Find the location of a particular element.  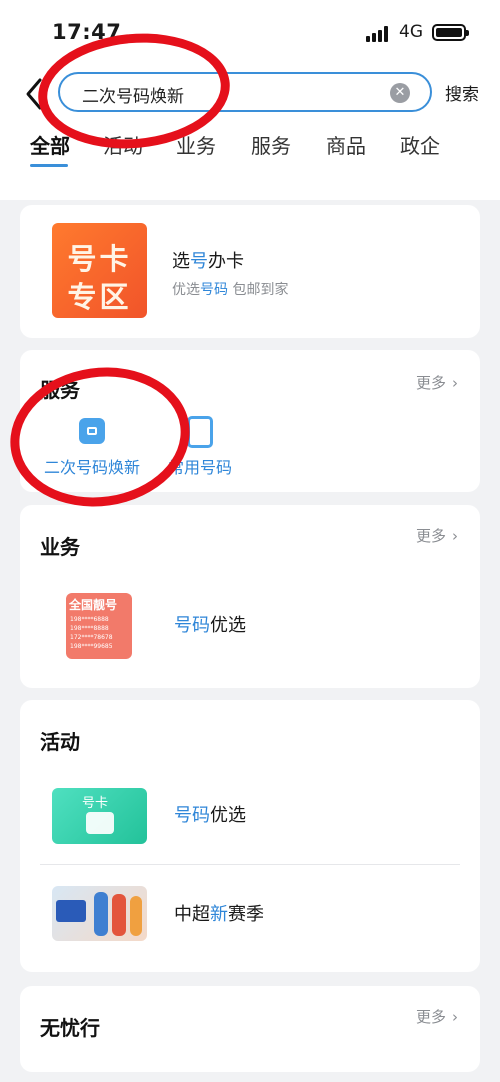

business-title: 业务 is located at coordinates (60, 547).